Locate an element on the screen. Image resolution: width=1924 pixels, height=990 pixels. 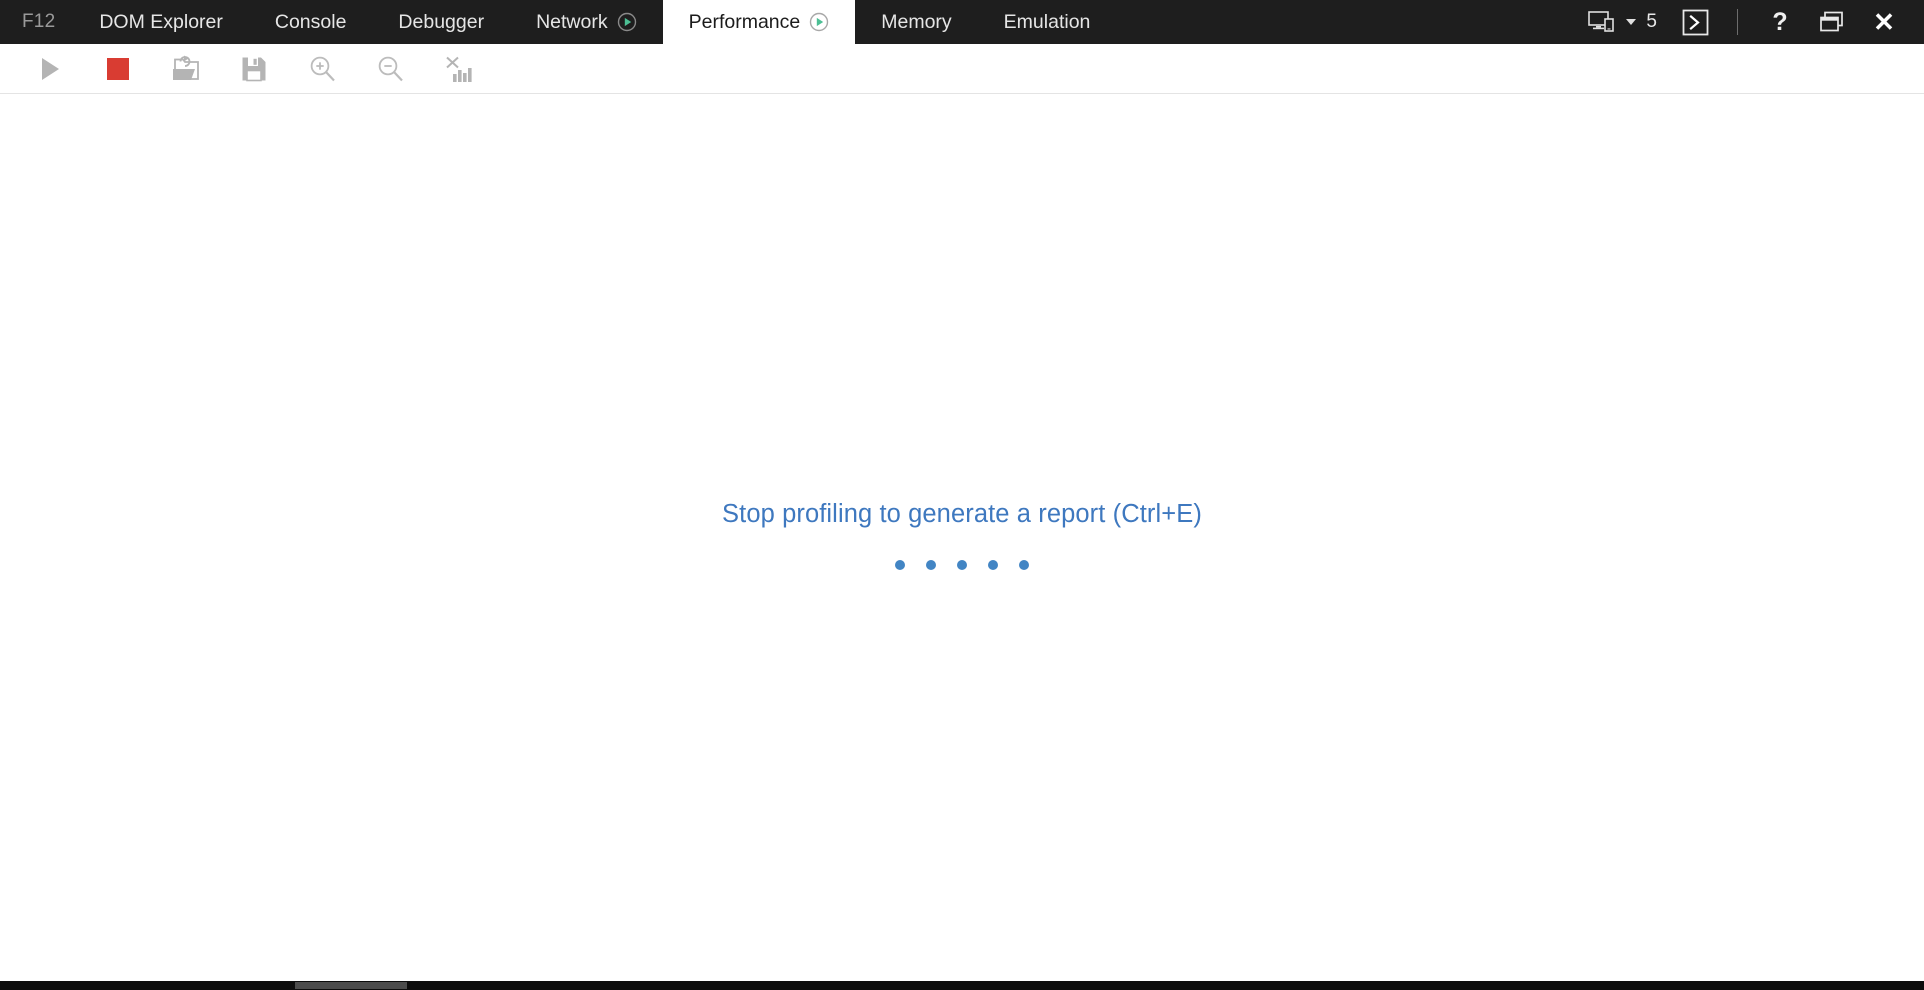
tab-label: Performance is located at coordinates (744, 21).